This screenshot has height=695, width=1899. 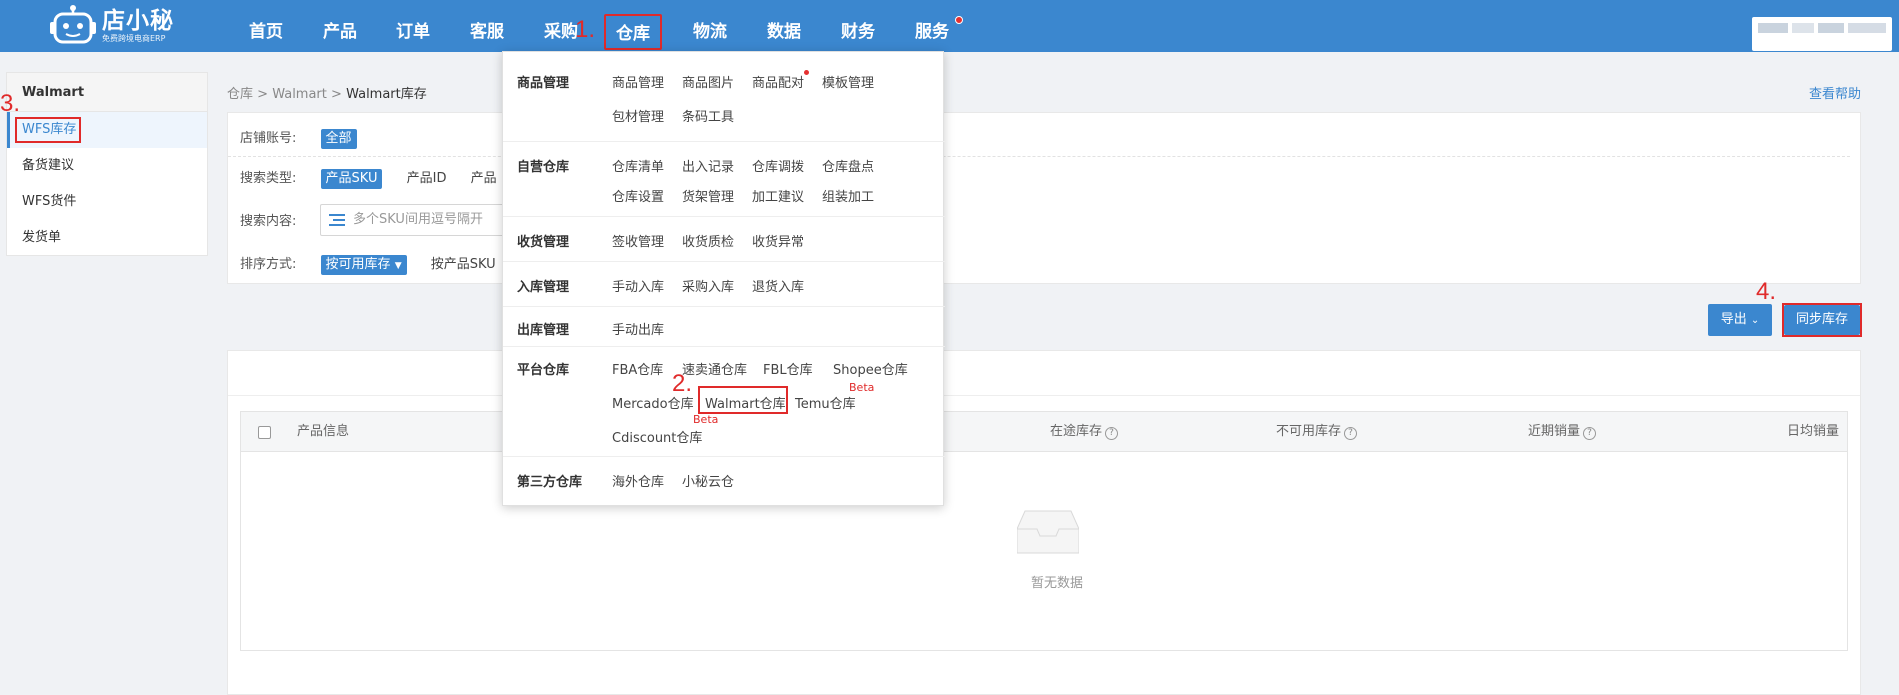 I want to click on sidebar: Walmart WFS库存 备货建议 WFS货件 发货单, so click(x=107, y=164).